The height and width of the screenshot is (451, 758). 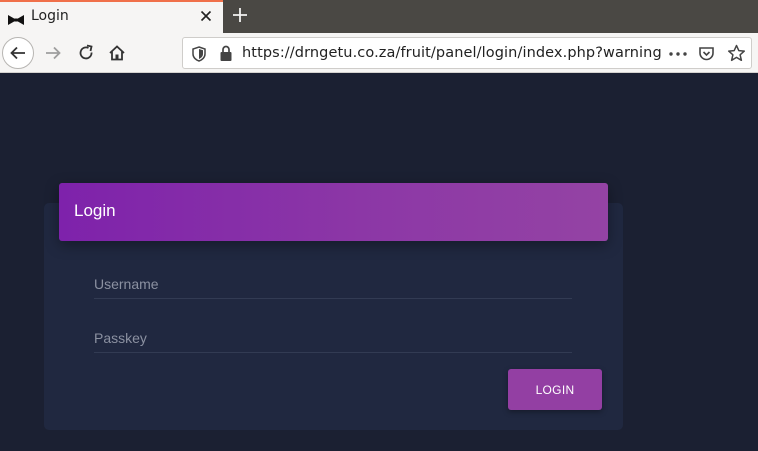 I want to click on login-button: LOGIN, so click(x=555, y=389).